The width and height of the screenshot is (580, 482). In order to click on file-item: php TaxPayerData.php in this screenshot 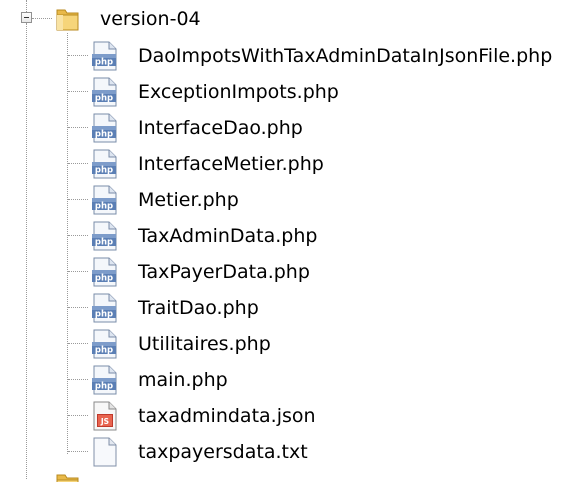, I will do `click(290, 272)`.